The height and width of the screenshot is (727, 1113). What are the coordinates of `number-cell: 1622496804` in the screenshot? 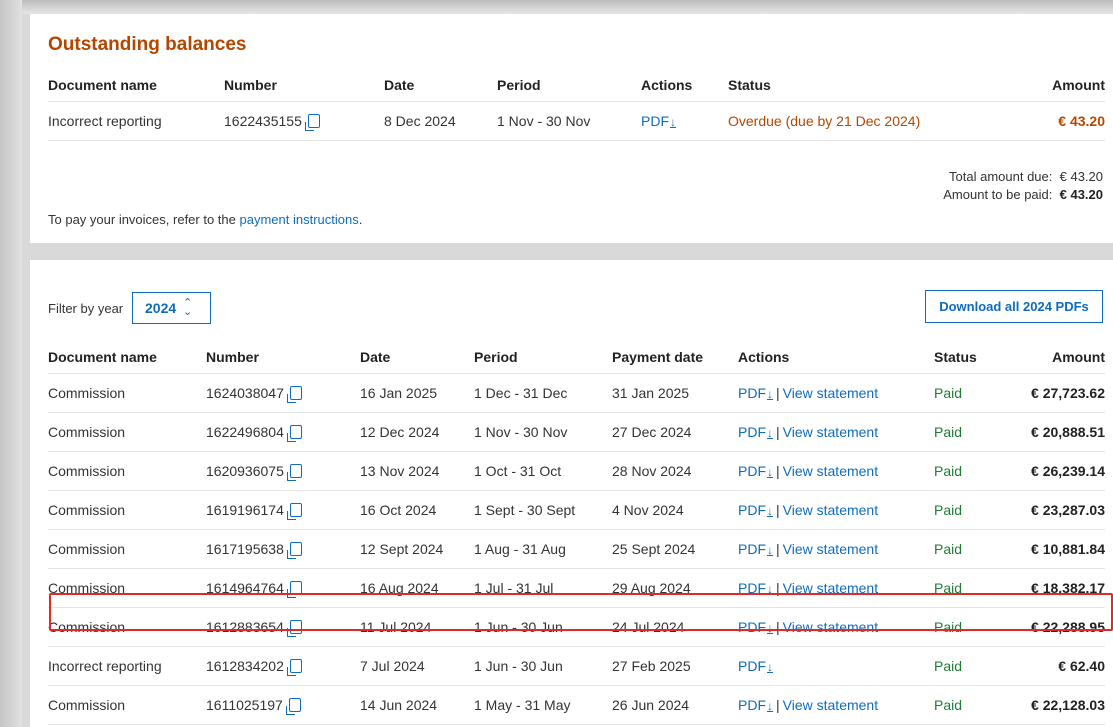 It's located at (283, 432).